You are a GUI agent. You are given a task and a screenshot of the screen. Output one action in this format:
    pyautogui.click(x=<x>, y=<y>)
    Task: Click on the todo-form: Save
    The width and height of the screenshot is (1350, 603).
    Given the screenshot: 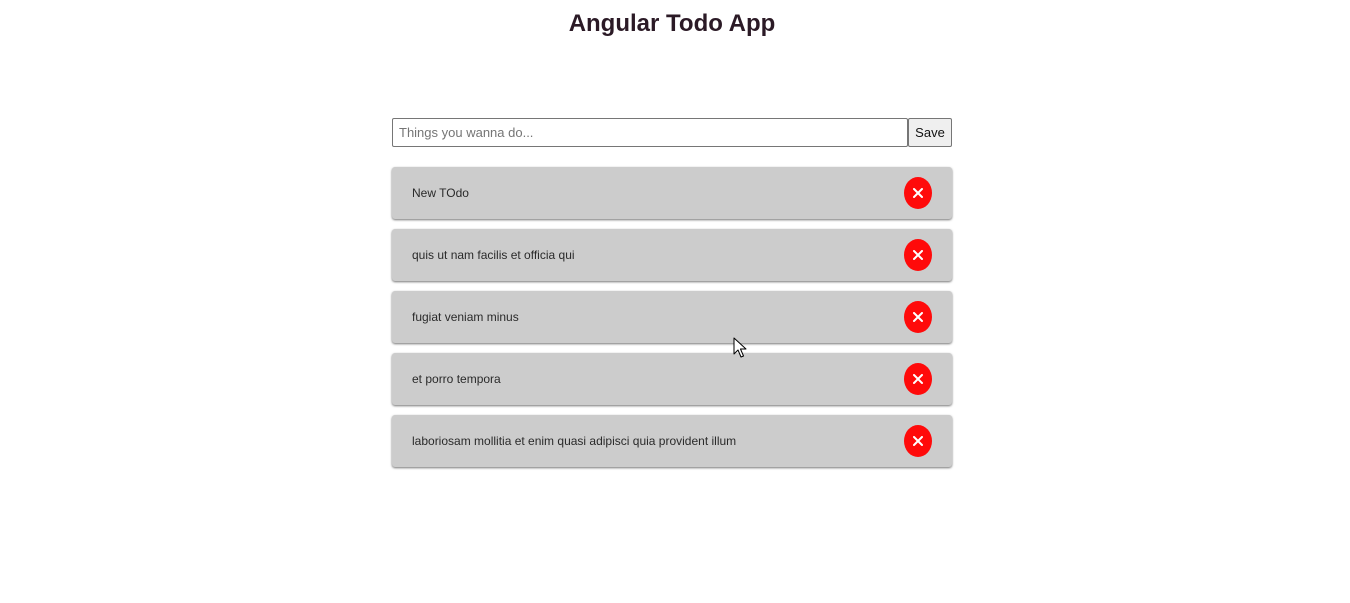 What is the action you would take?
    pyautogui.click(x=672, y=132)
    